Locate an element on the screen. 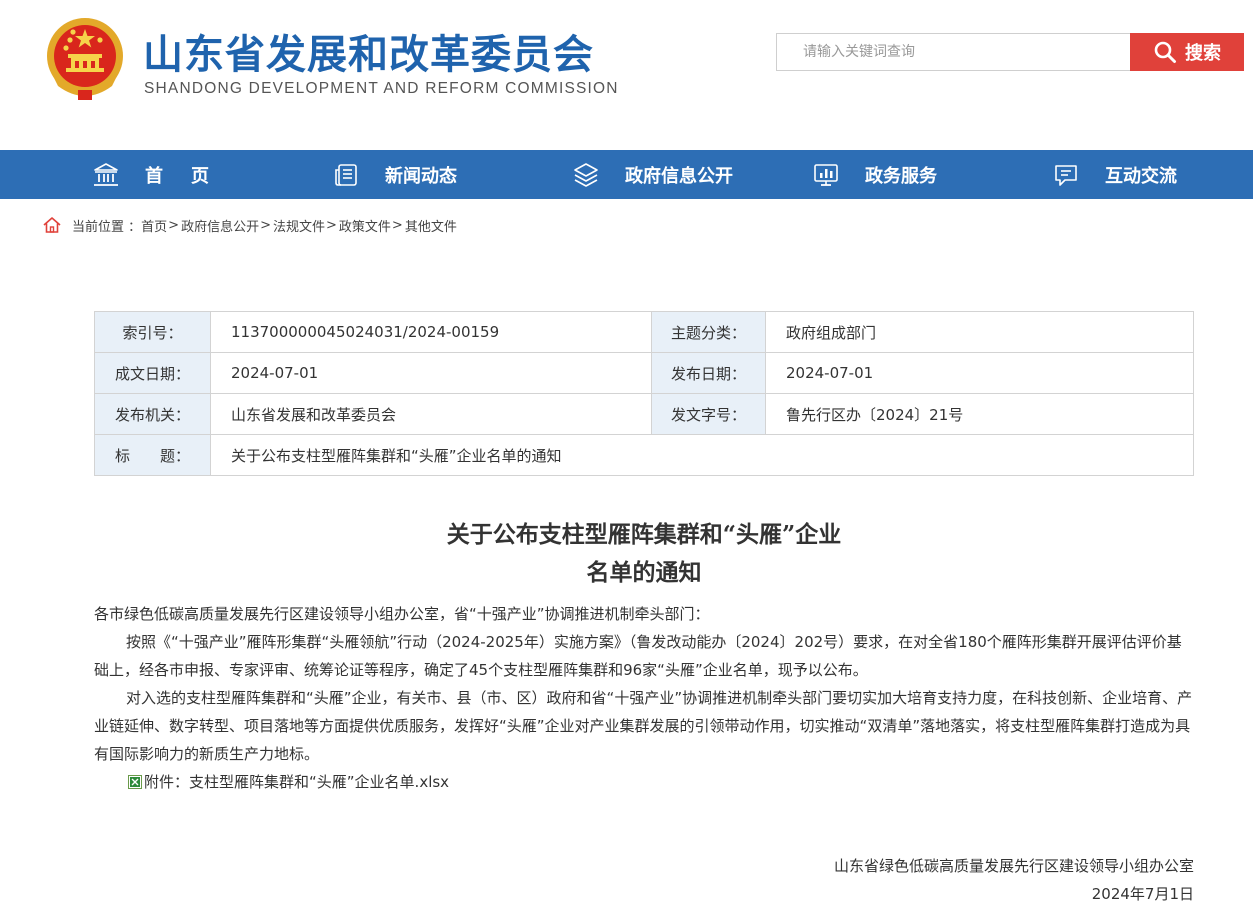  chart-monitor-icon is located at coordinates (826, 174).